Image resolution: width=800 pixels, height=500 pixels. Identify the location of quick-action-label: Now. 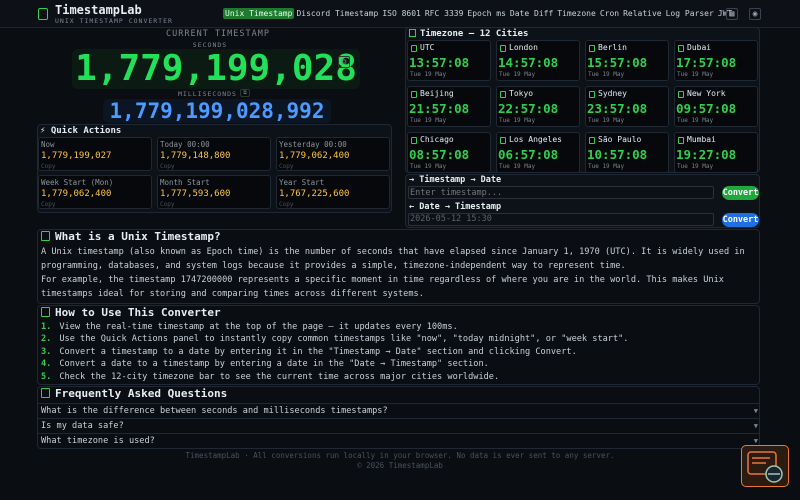
(48, 144).